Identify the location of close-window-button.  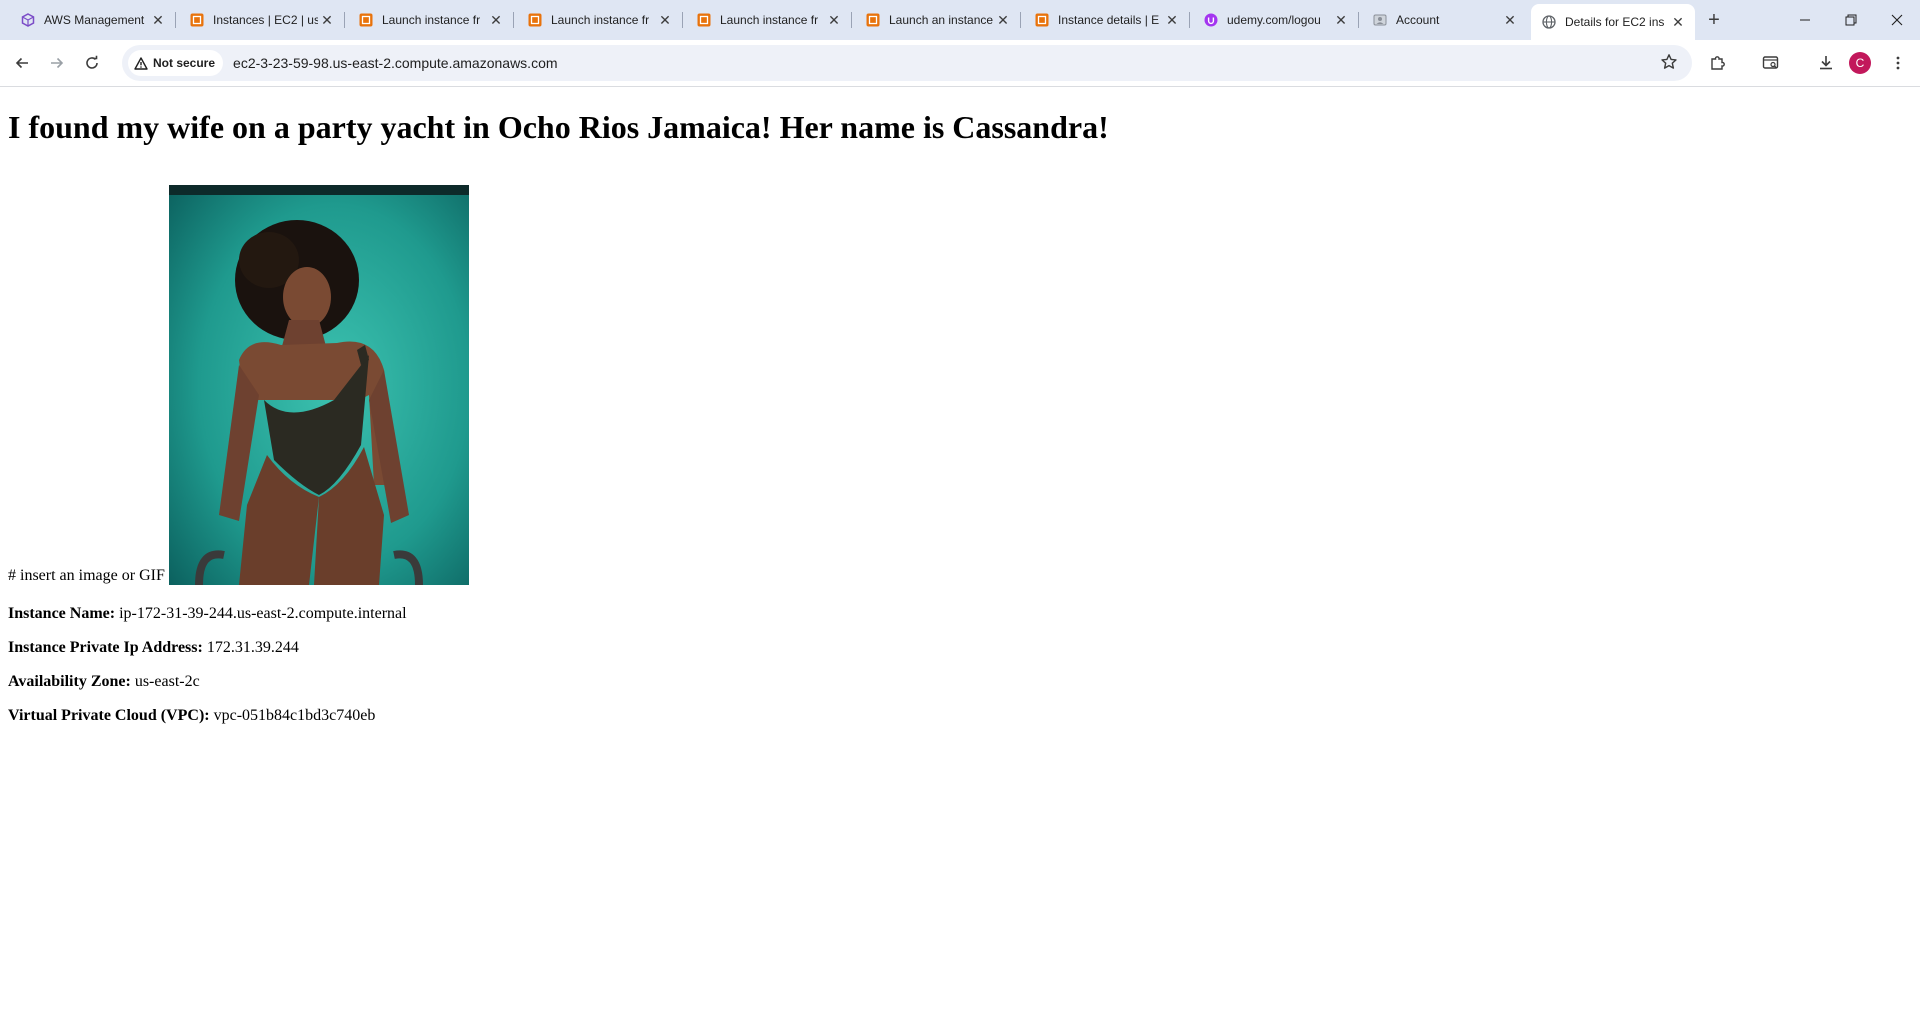
(1897, 20).